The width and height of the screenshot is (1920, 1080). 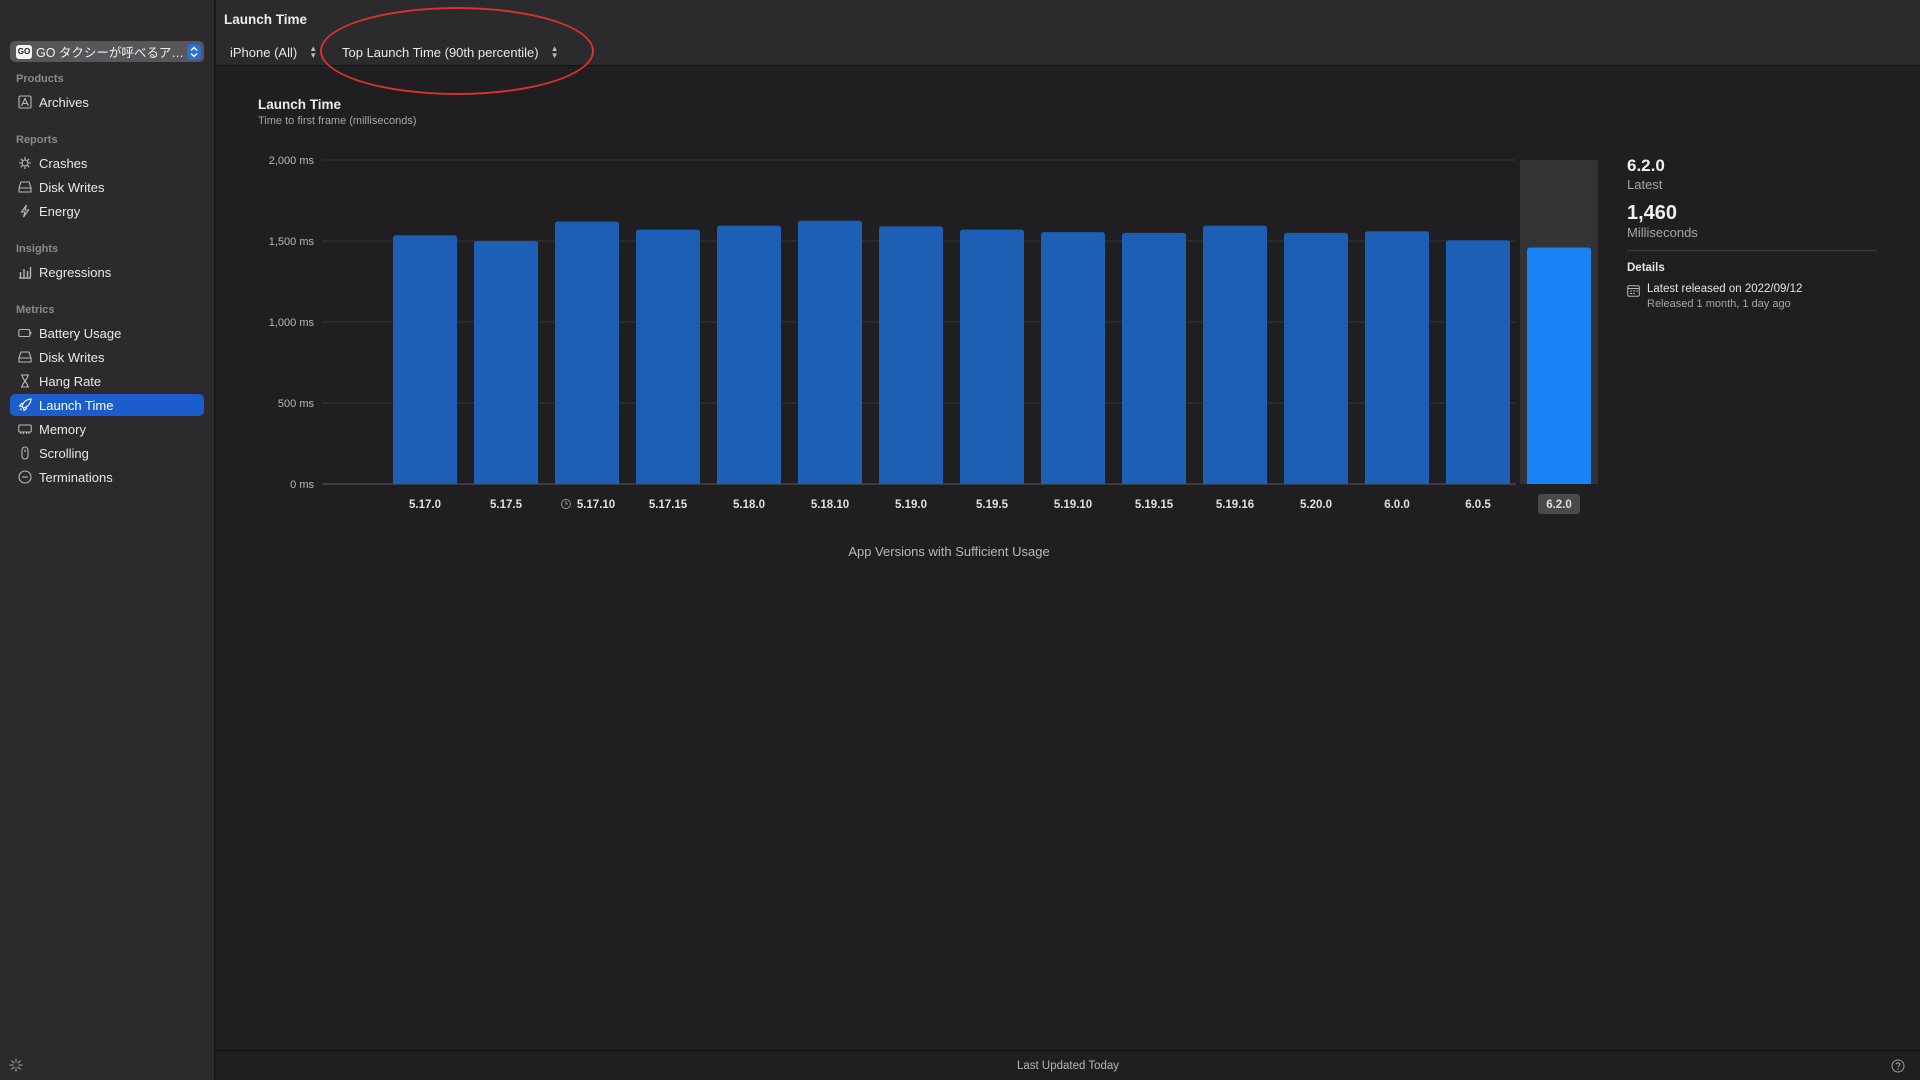 What do you see at coordinates (830, 505) in the screenshot?
I see `x-tick-label: 5.18.10` at bounding box center [830, 505].